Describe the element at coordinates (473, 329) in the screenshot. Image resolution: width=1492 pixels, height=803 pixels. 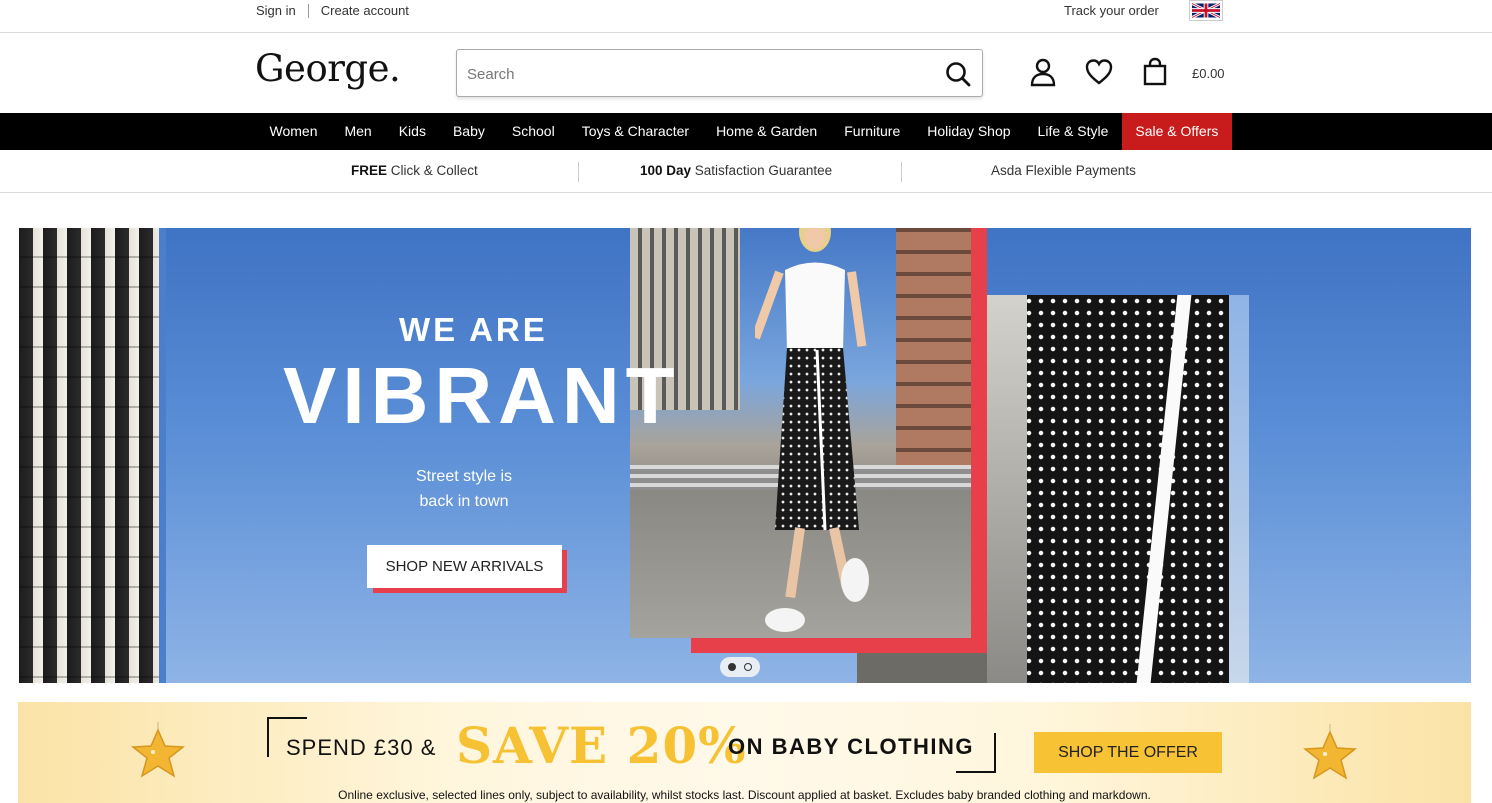
I see `hero-title-small: WE ARE` at that location.